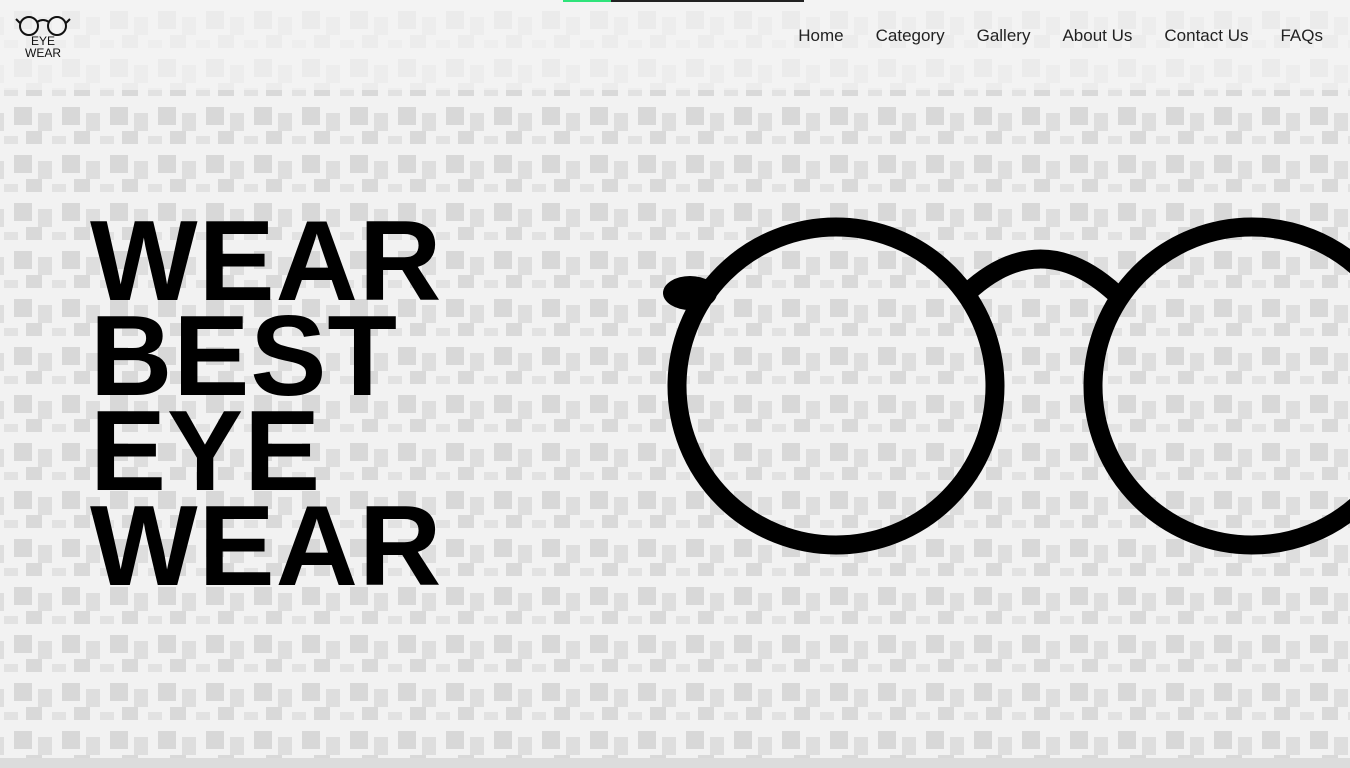  Describe the element at coordinates (266, 407) in the screenshot. I see `hero-title: WEAR BEST EYE WEAR` at that location.